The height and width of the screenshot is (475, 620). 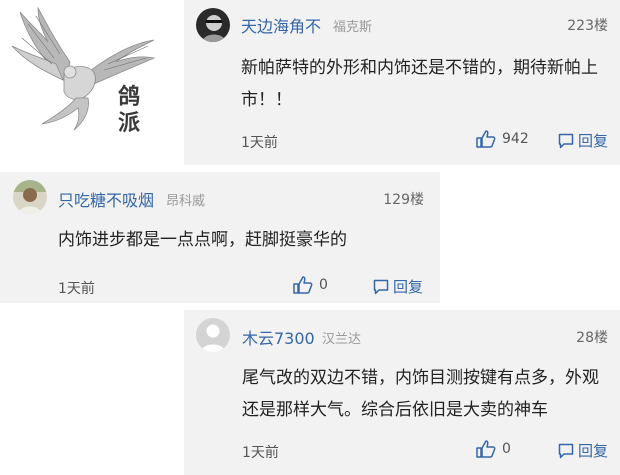 I want to click on like-button: 942, so click(x=502, y=139).